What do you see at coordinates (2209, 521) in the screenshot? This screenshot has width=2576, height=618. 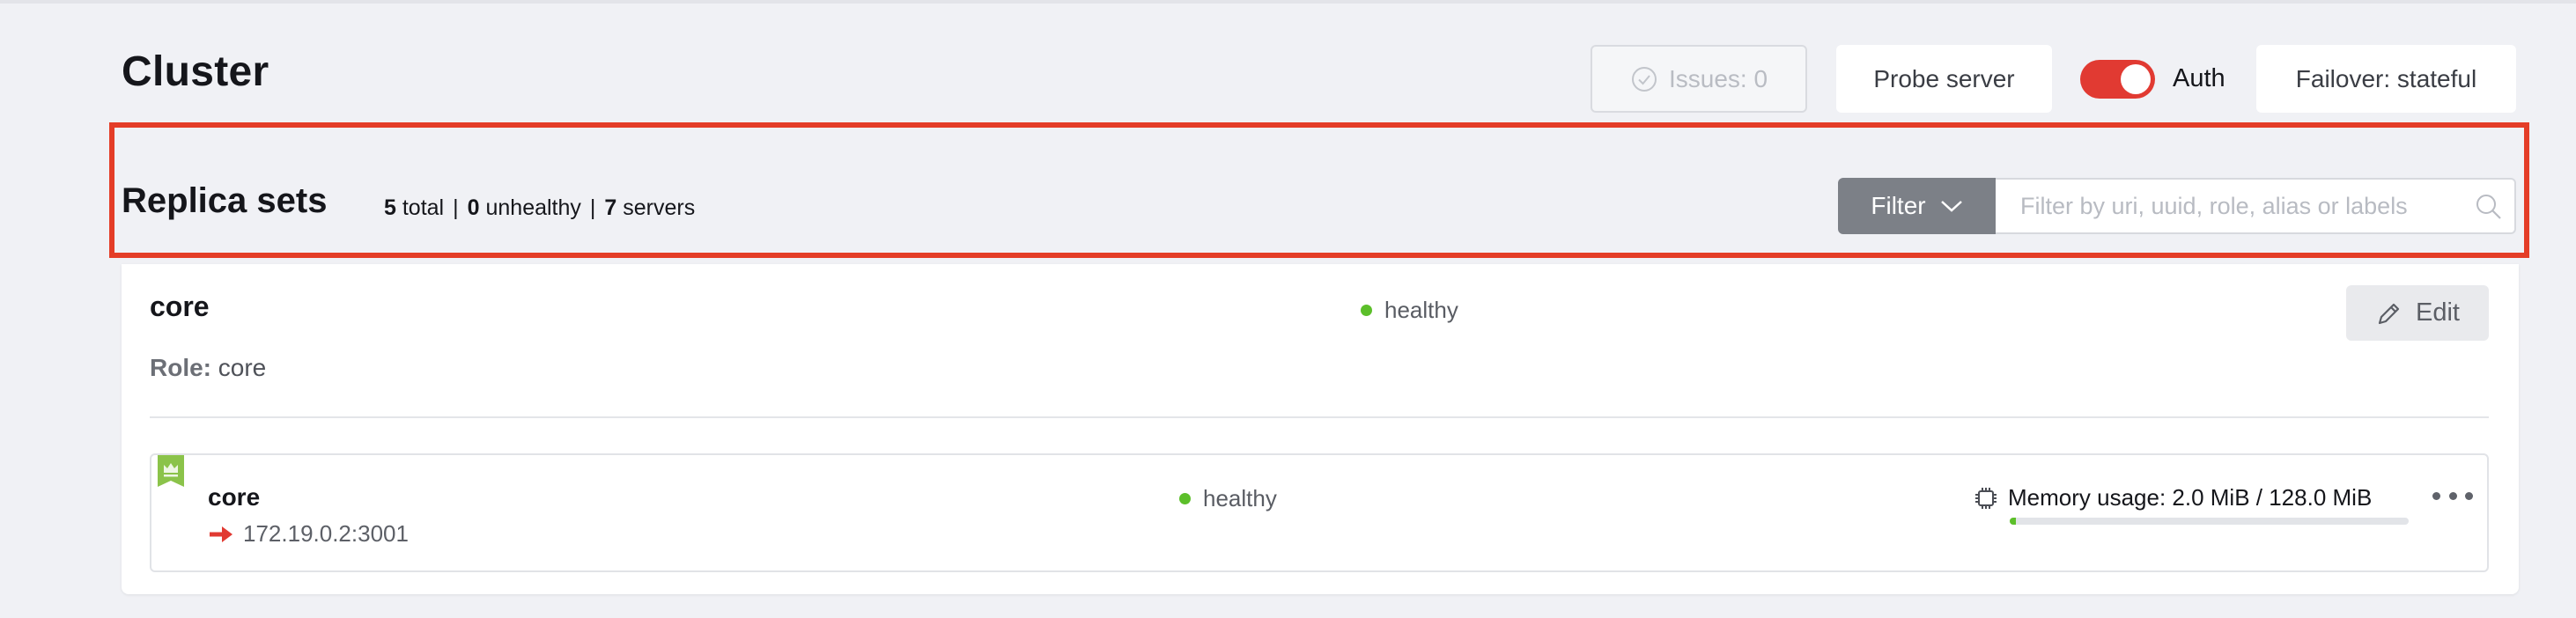 I see `memory-progress-bar` at bounding box center [2209, 521].